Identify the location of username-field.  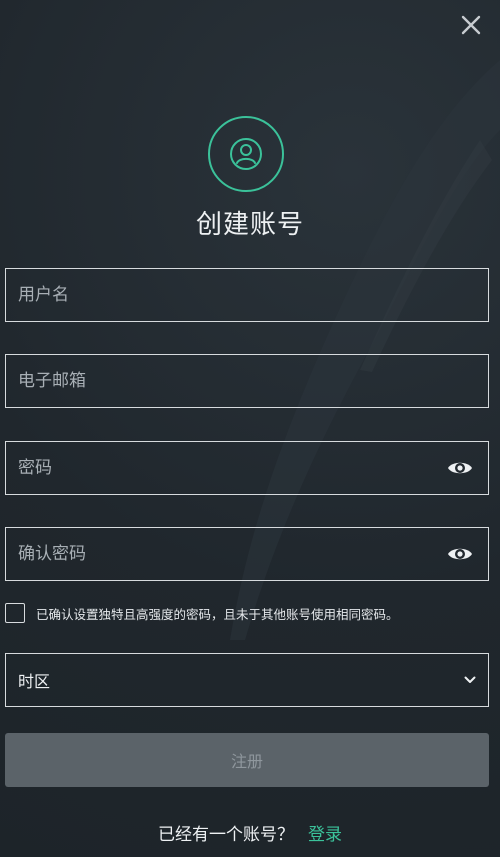
(247, 295).